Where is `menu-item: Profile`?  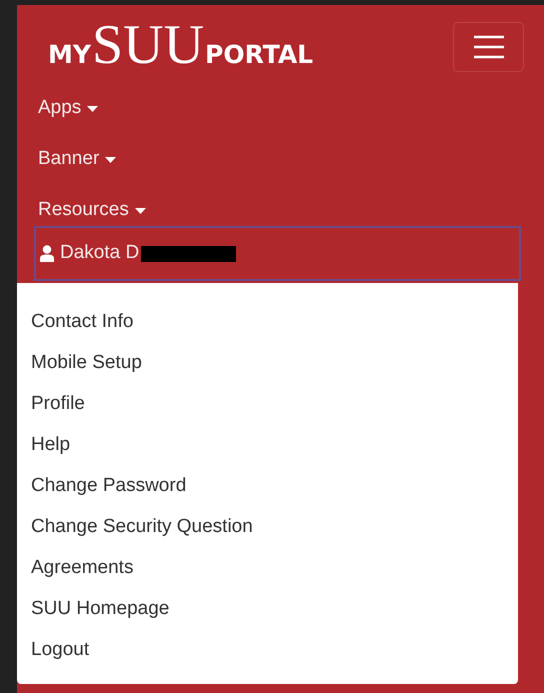 menu-item: Profile is located at coordinates (58, 403).